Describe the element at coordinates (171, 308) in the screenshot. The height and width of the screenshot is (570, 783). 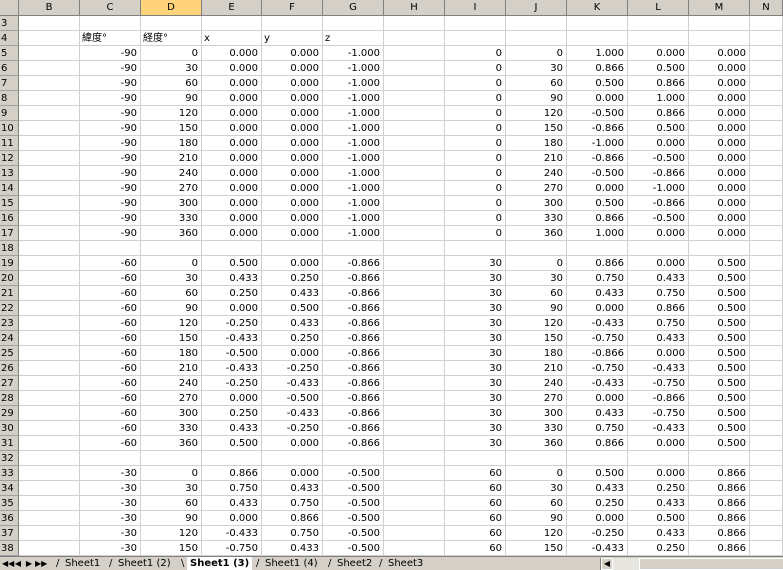
I see `cell: 90` at that location.